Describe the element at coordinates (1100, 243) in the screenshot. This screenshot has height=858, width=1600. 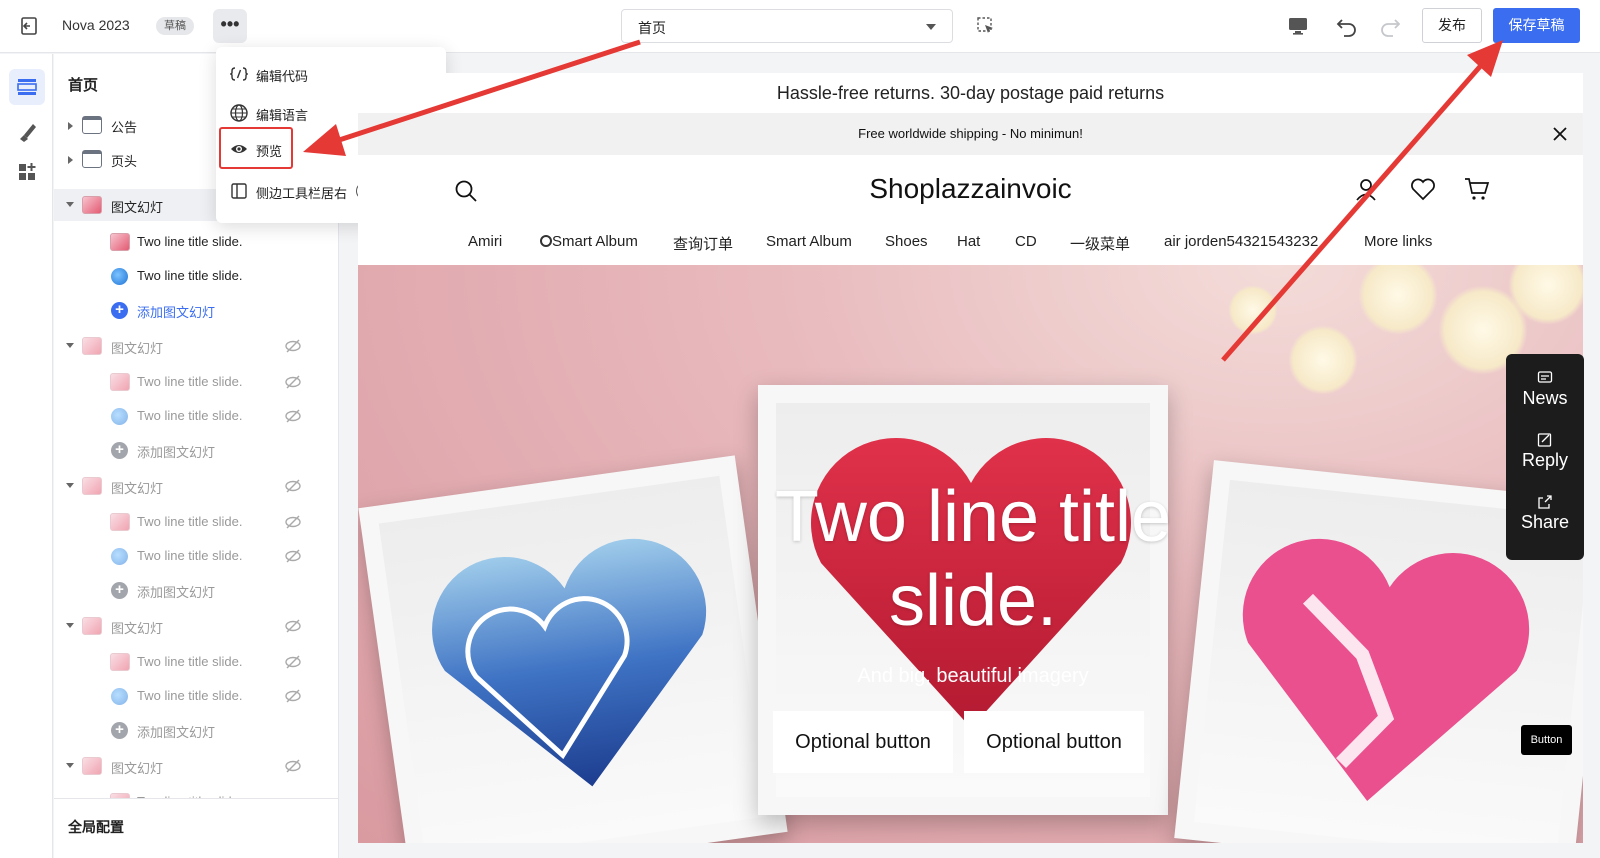
I see `nav-item: 一级菜单` at that location.